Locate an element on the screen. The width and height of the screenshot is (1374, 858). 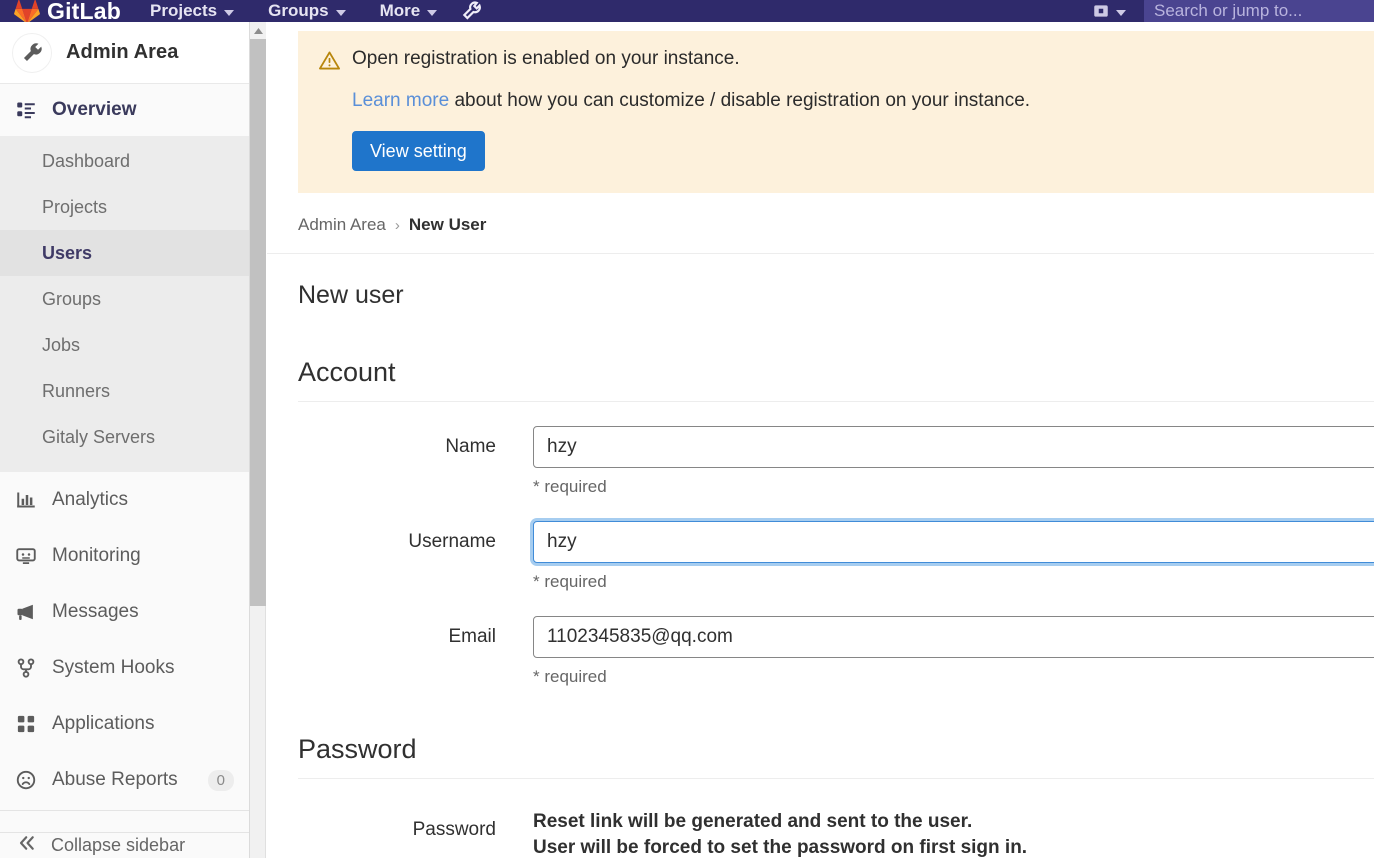
sidebar-scrollbar is located at coordinates (258, 440).